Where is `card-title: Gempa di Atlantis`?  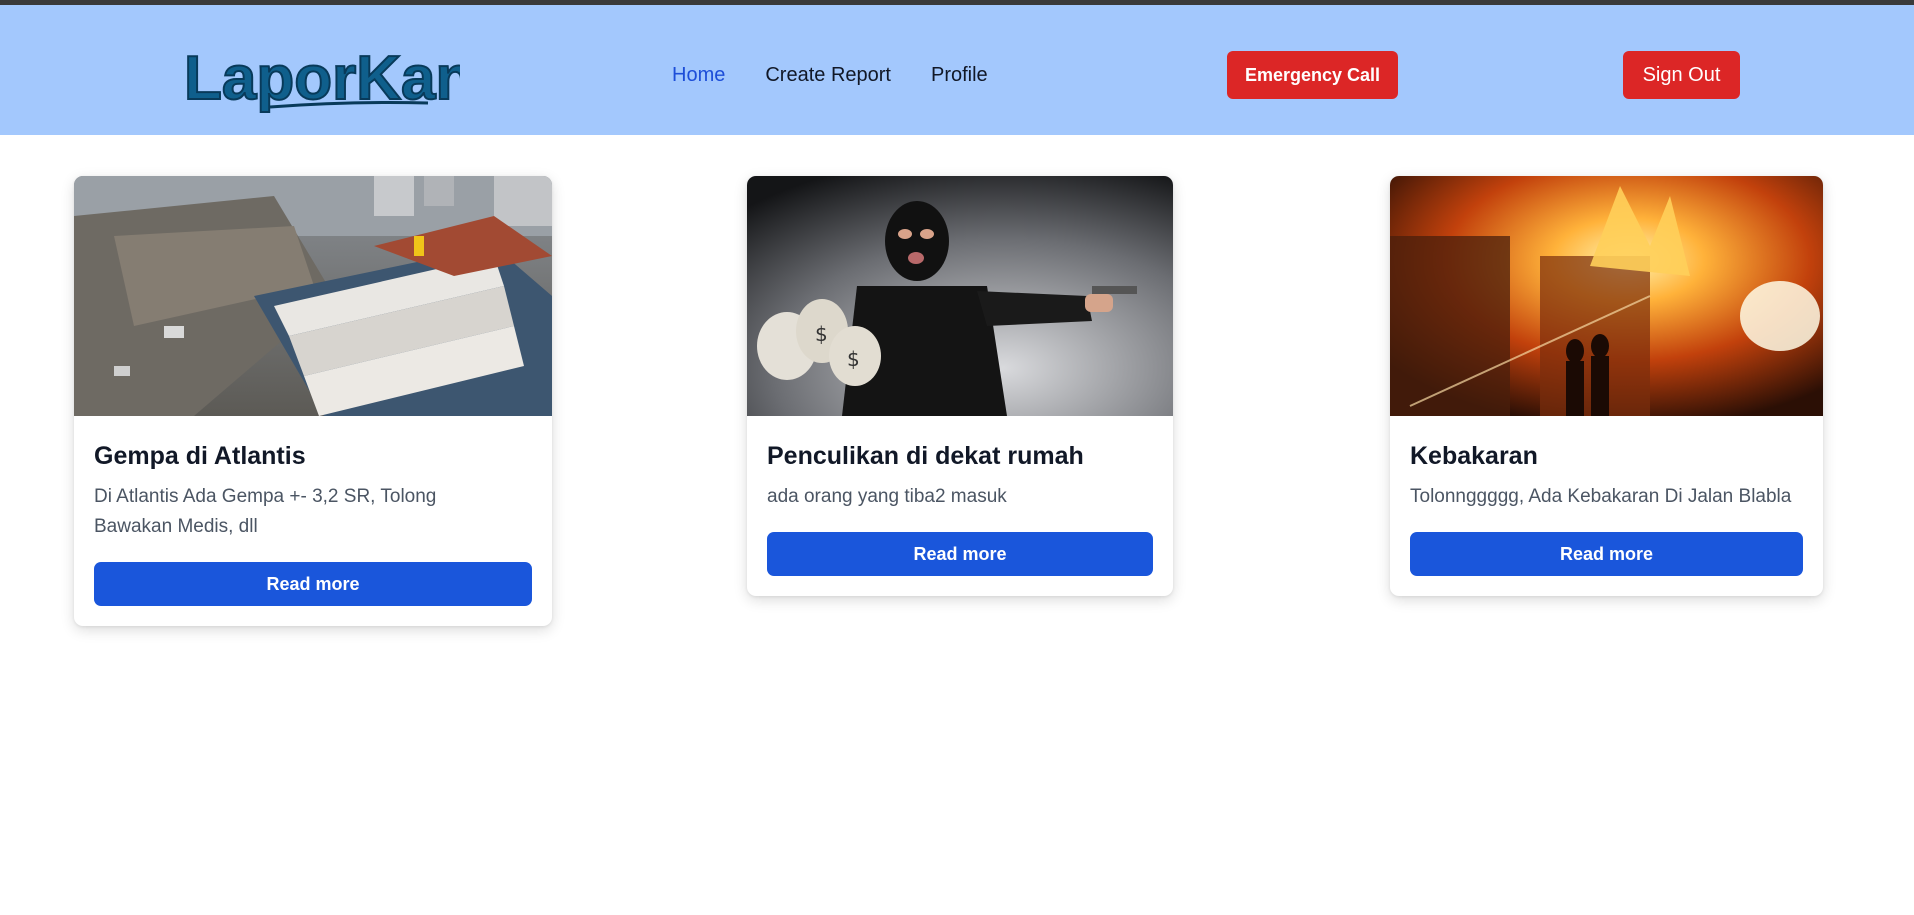 card-title: Gempa di Atlantis is located at coordinates (200, 456).